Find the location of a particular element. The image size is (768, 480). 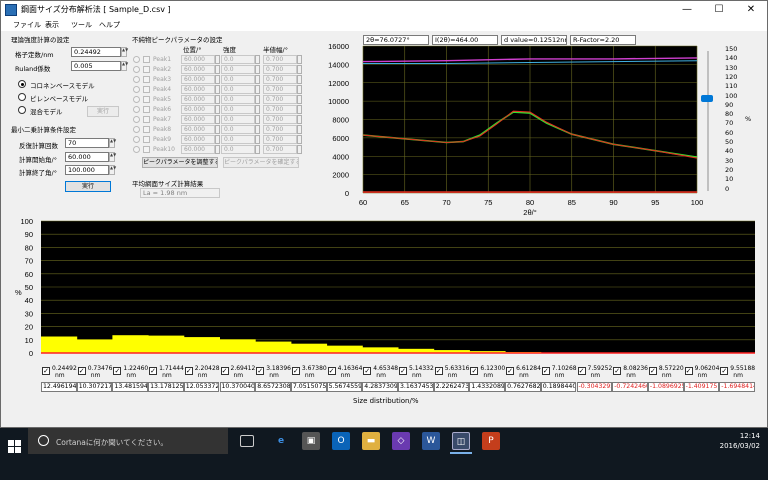

start-angle-input: 60.000 is located at coordinates (87, 157).